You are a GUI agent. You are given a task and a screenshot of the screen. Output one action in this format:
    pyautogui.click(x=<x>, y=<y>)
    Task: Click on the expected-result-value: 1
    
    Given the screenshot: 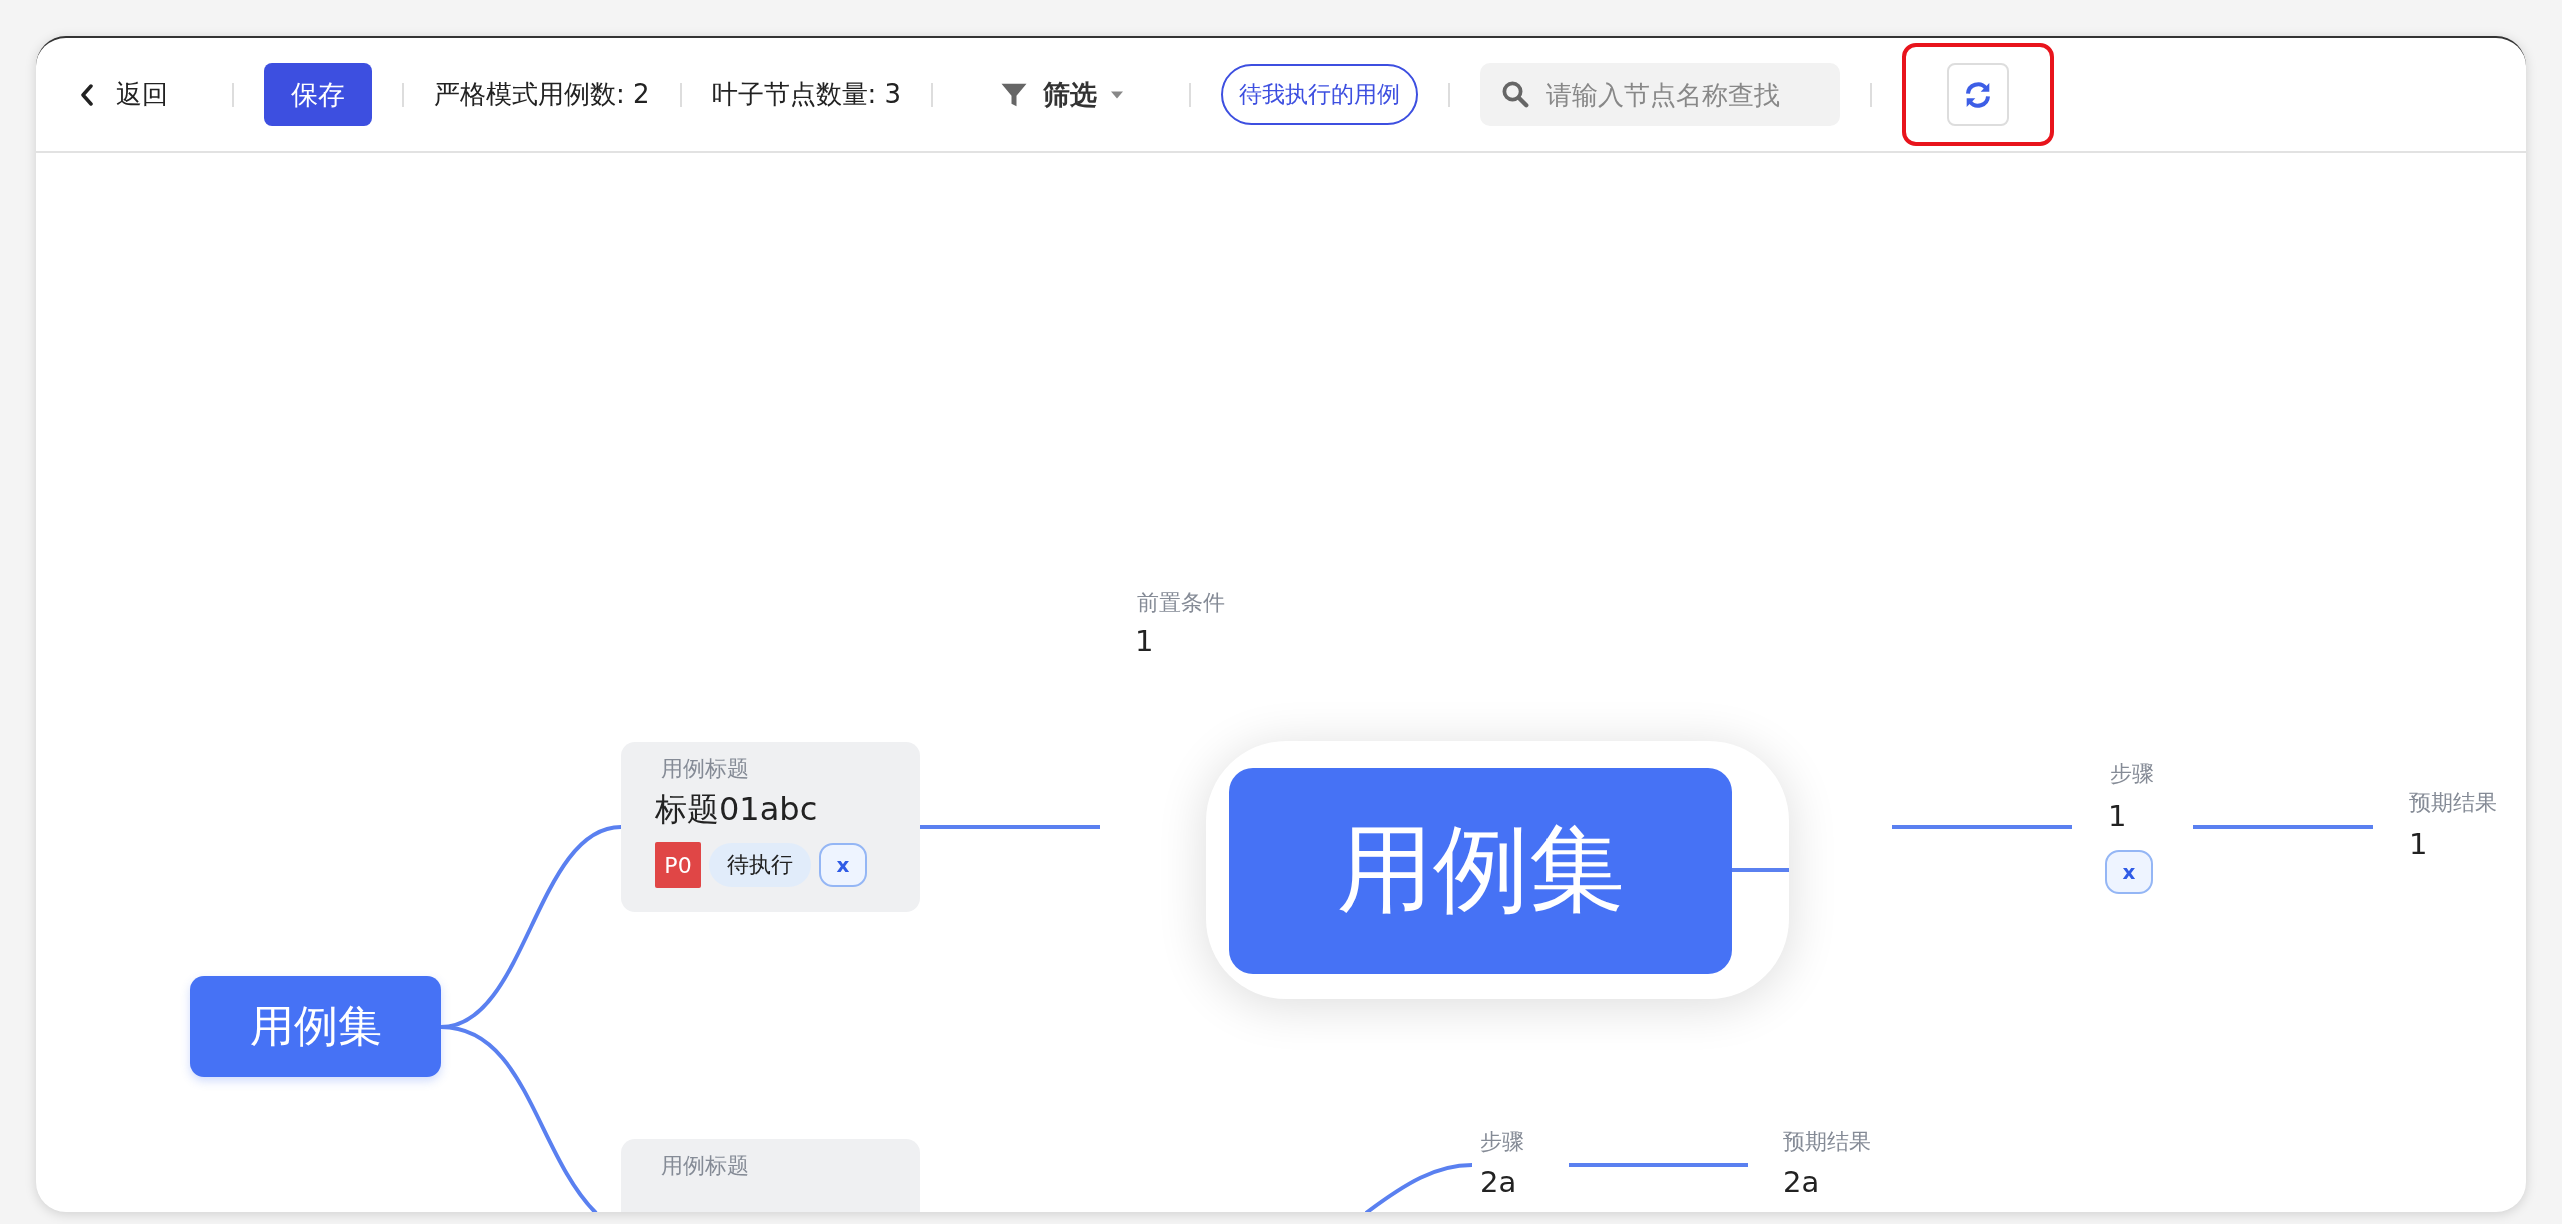 What is the action you would take?
    pyautogui.click(x=2418, y=844)
    